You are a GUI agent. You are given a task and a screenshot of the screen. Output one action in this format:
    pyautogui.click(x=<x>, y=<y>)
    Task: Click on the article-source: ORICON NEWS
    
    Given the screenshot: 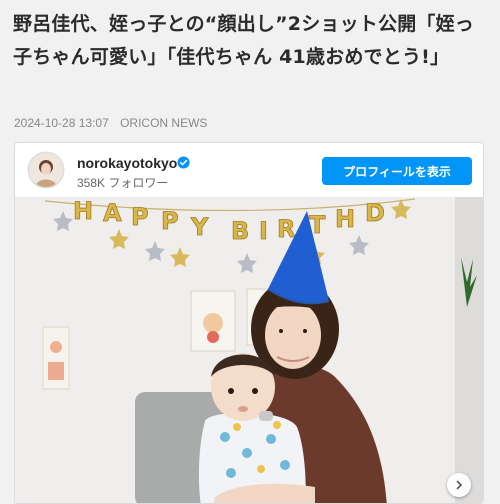 What is the action you would take?
    pyautogui.click(x=163, y=123)
    